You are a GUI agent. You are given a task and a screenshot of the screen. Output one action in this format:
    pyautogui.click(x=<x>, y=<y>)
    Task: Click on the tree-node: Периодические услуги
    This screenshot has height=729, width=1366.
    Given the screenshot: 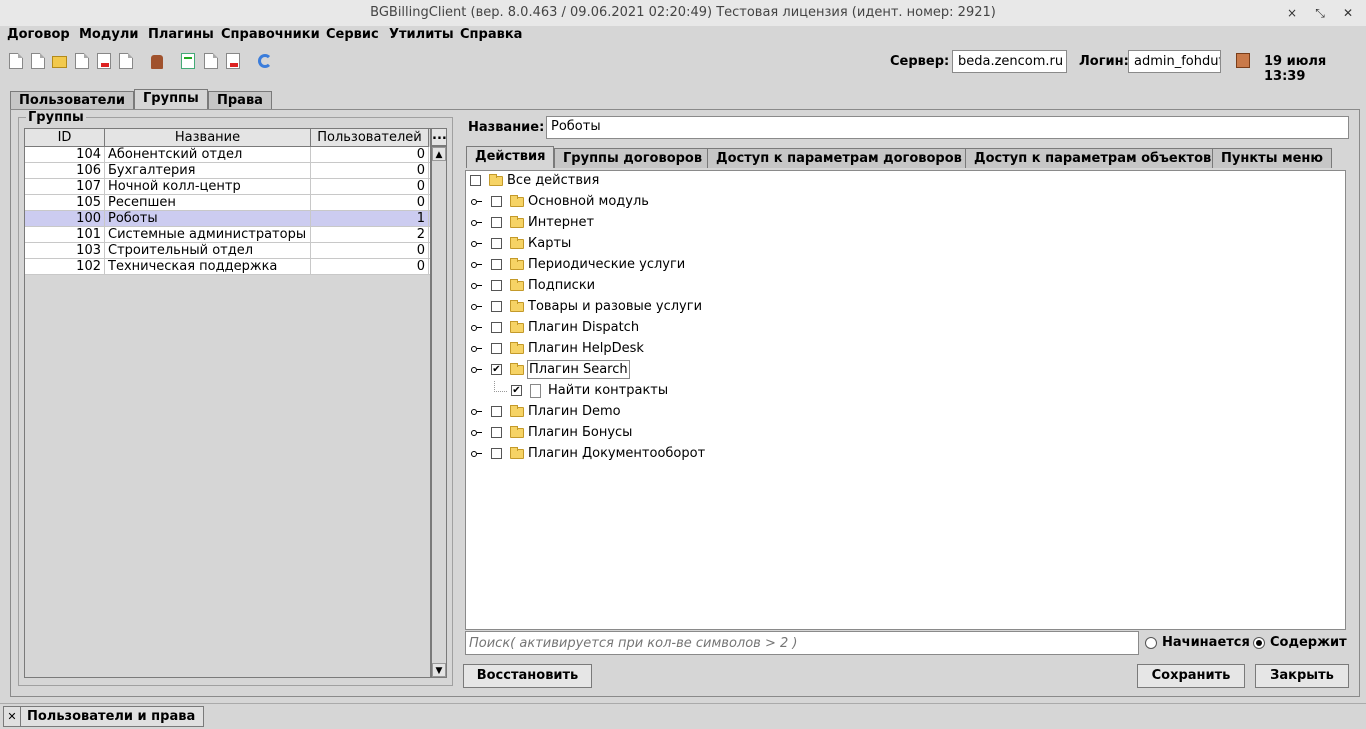 What is the action you would take?
    pyautogui.click(x=901, y=265)
    